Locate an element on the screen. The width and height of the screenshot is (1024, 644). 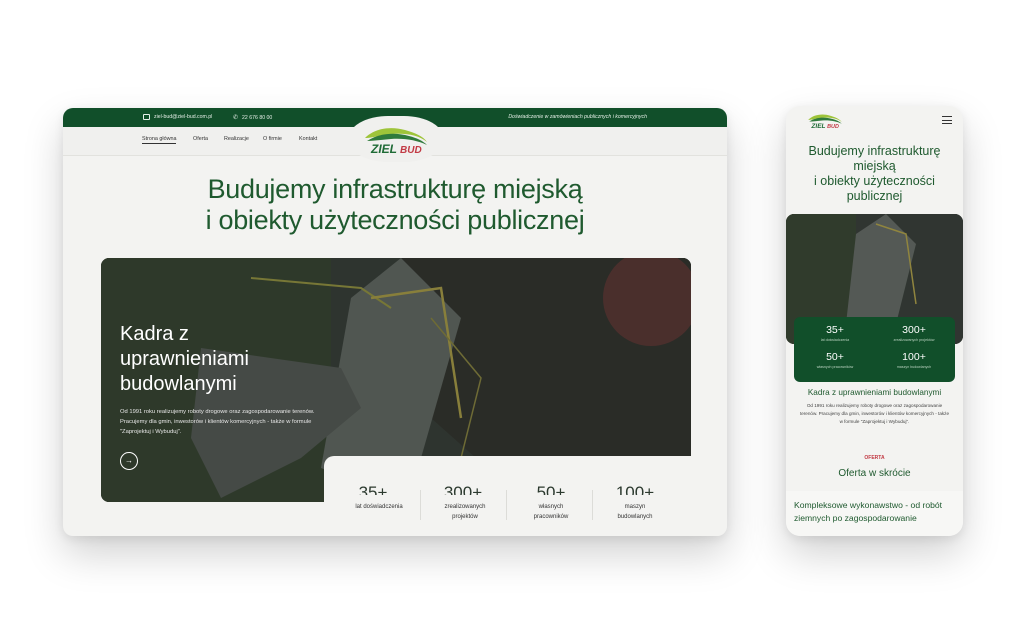
mobile-stat-number: 100+ is located at coordinates (914, 357).